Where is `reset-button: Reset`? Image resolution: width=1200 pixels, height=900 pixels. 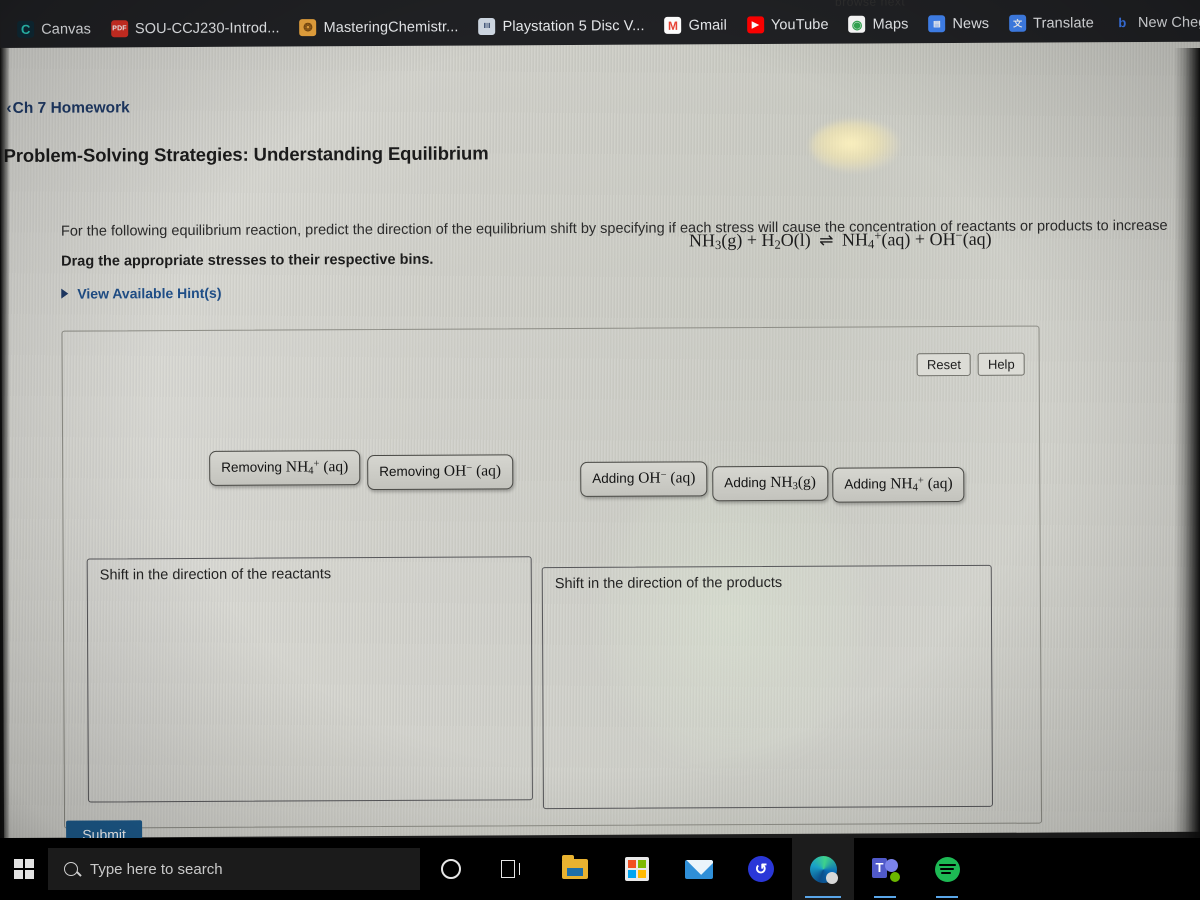
reset-button: Reset is located at coordinates (943, 364).